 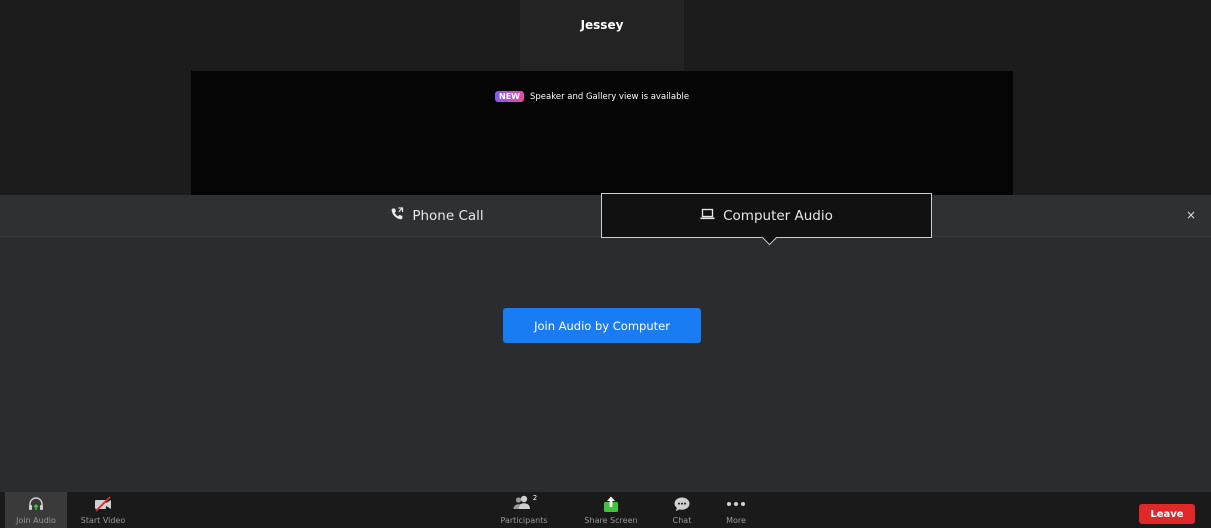 What do you see at coordinates (611, 504) in the screenshot?
I see `share-screen-icon` at bounding box center [611, 504].